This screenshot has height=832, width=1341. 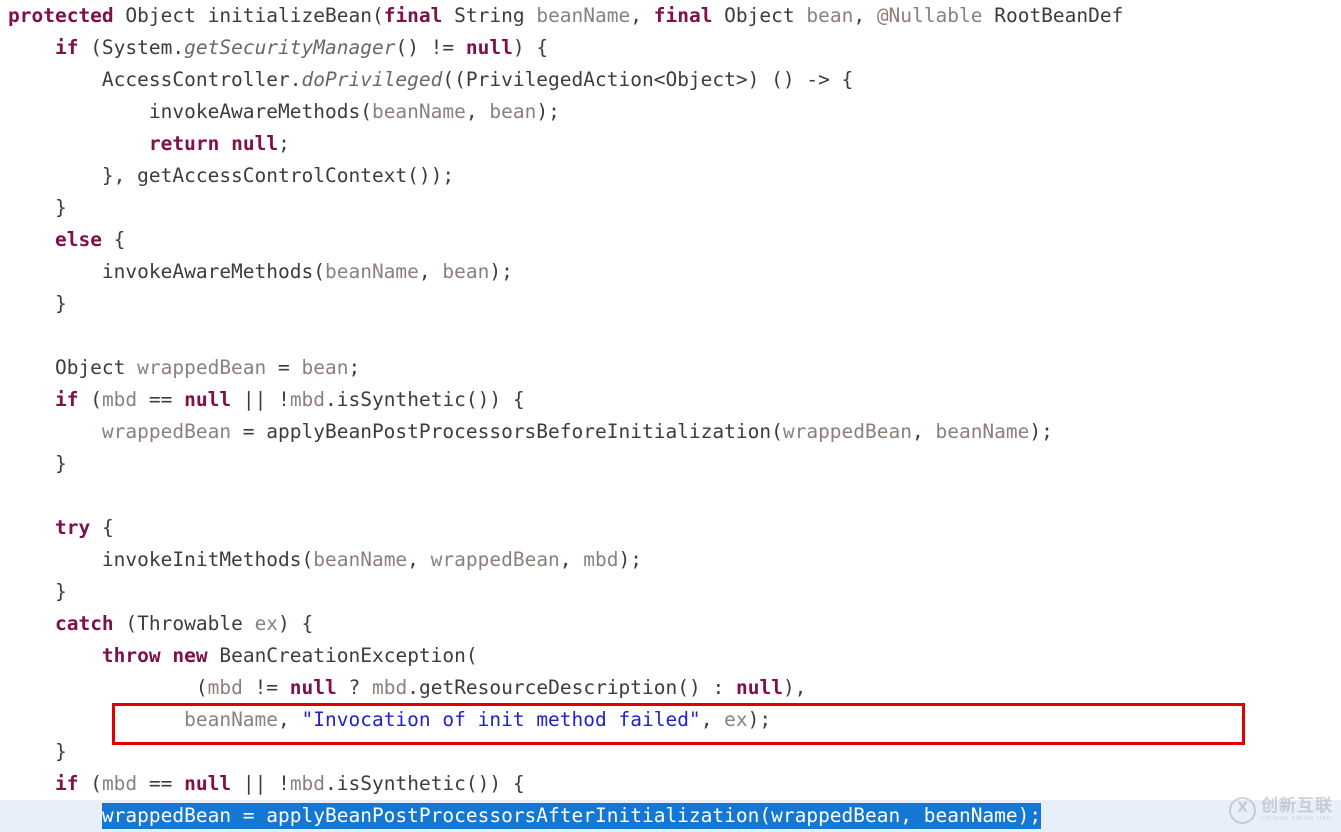 I want to click on code-token-pln: RootBeanDef, so click(x=1053, y=15).